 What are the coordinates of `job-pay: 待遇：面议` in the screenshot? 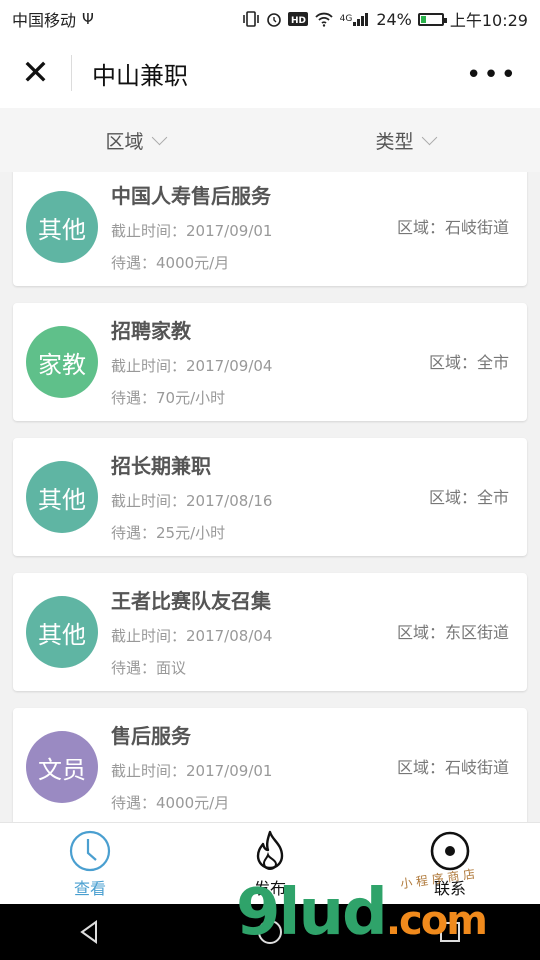 It's located at (149, 668).